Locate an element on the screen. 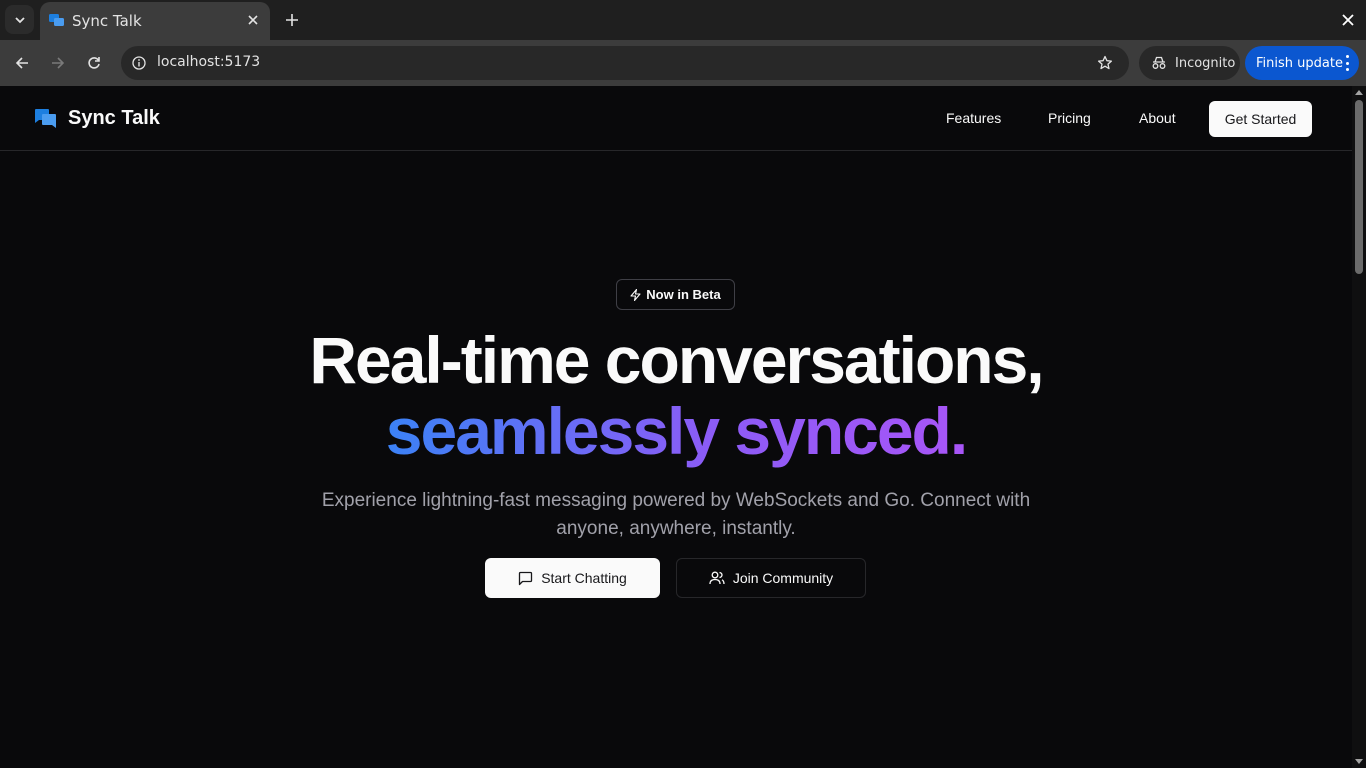 This screenshot has height=768, width=1366. site-info-button is located at coordinates (139, 63).